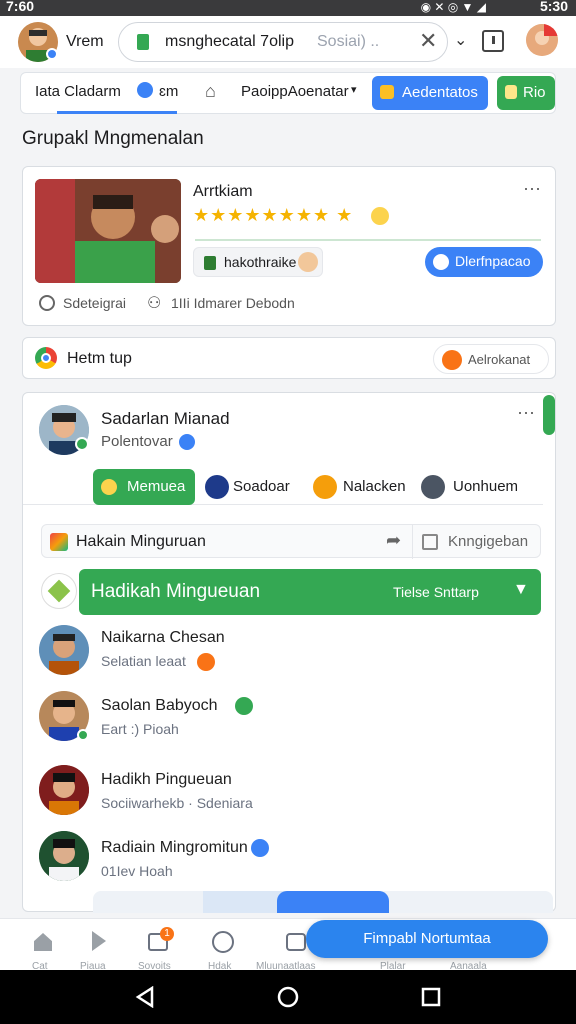  Describe the element at coordinates (374, 486) in the screenshot. I see `chip-label: Nalacken` at that location.